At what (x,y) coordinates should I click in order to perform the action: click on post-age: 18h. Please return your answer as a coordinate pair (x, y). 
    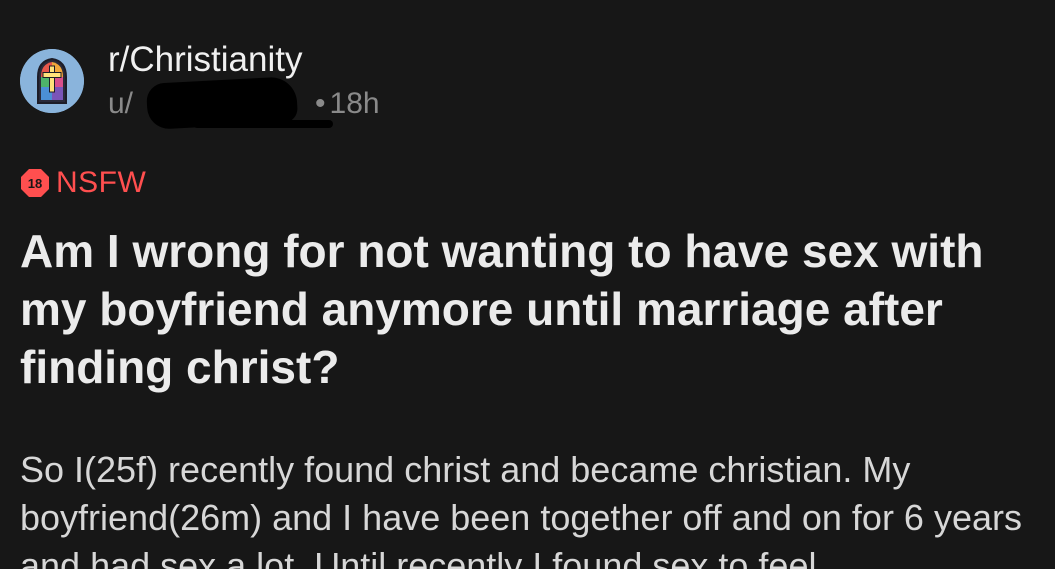
    Looking at the image, I should click on (354, 103).